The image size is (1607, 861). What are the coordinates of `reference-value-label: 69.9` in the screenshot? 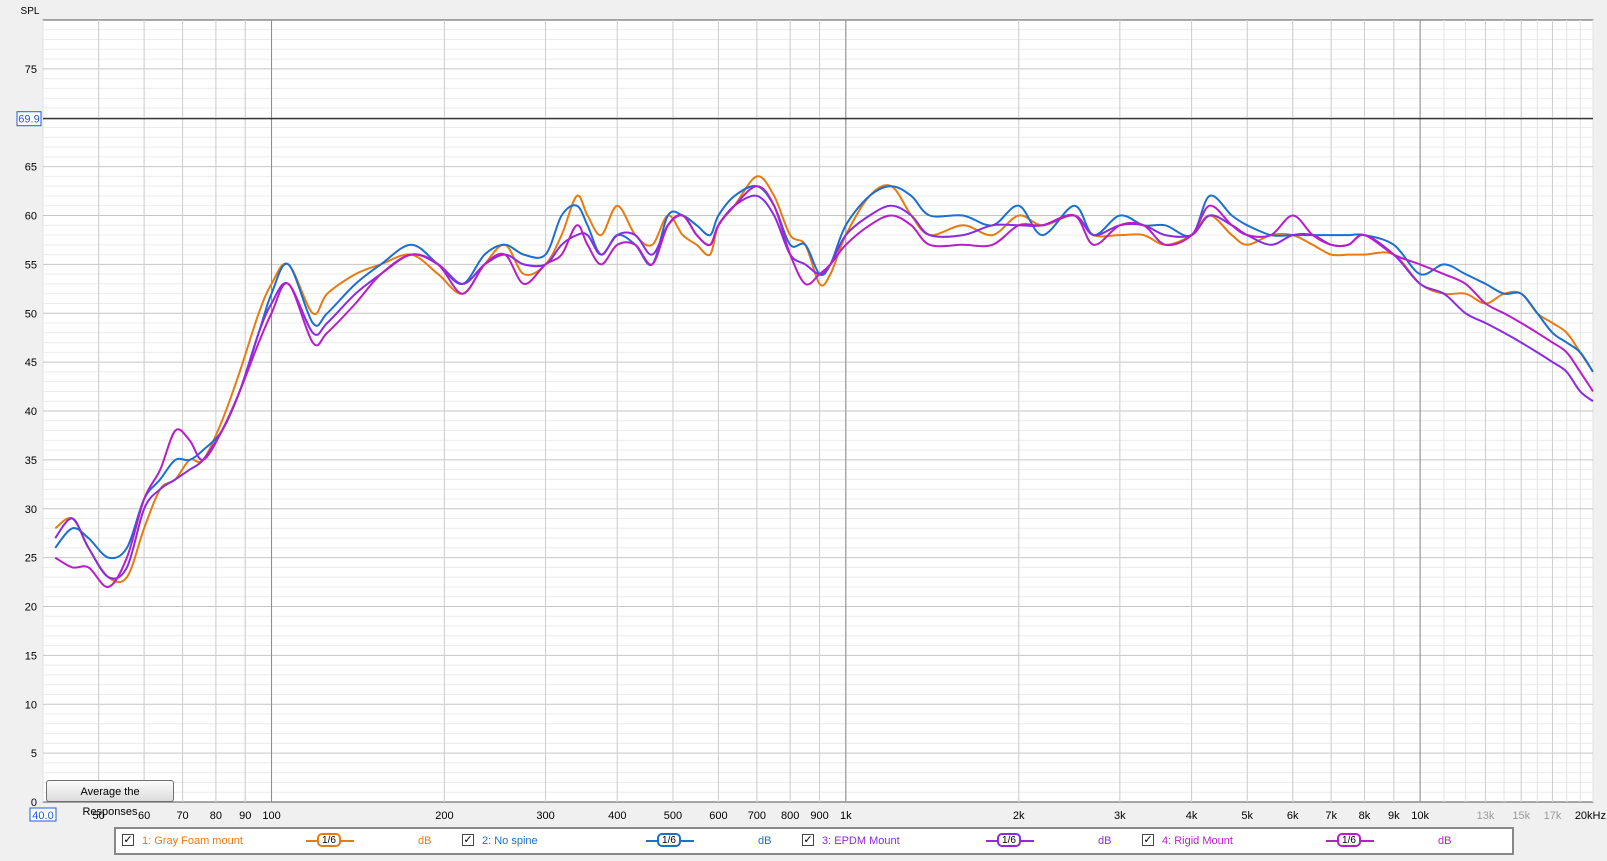 It's located at (28, 120).